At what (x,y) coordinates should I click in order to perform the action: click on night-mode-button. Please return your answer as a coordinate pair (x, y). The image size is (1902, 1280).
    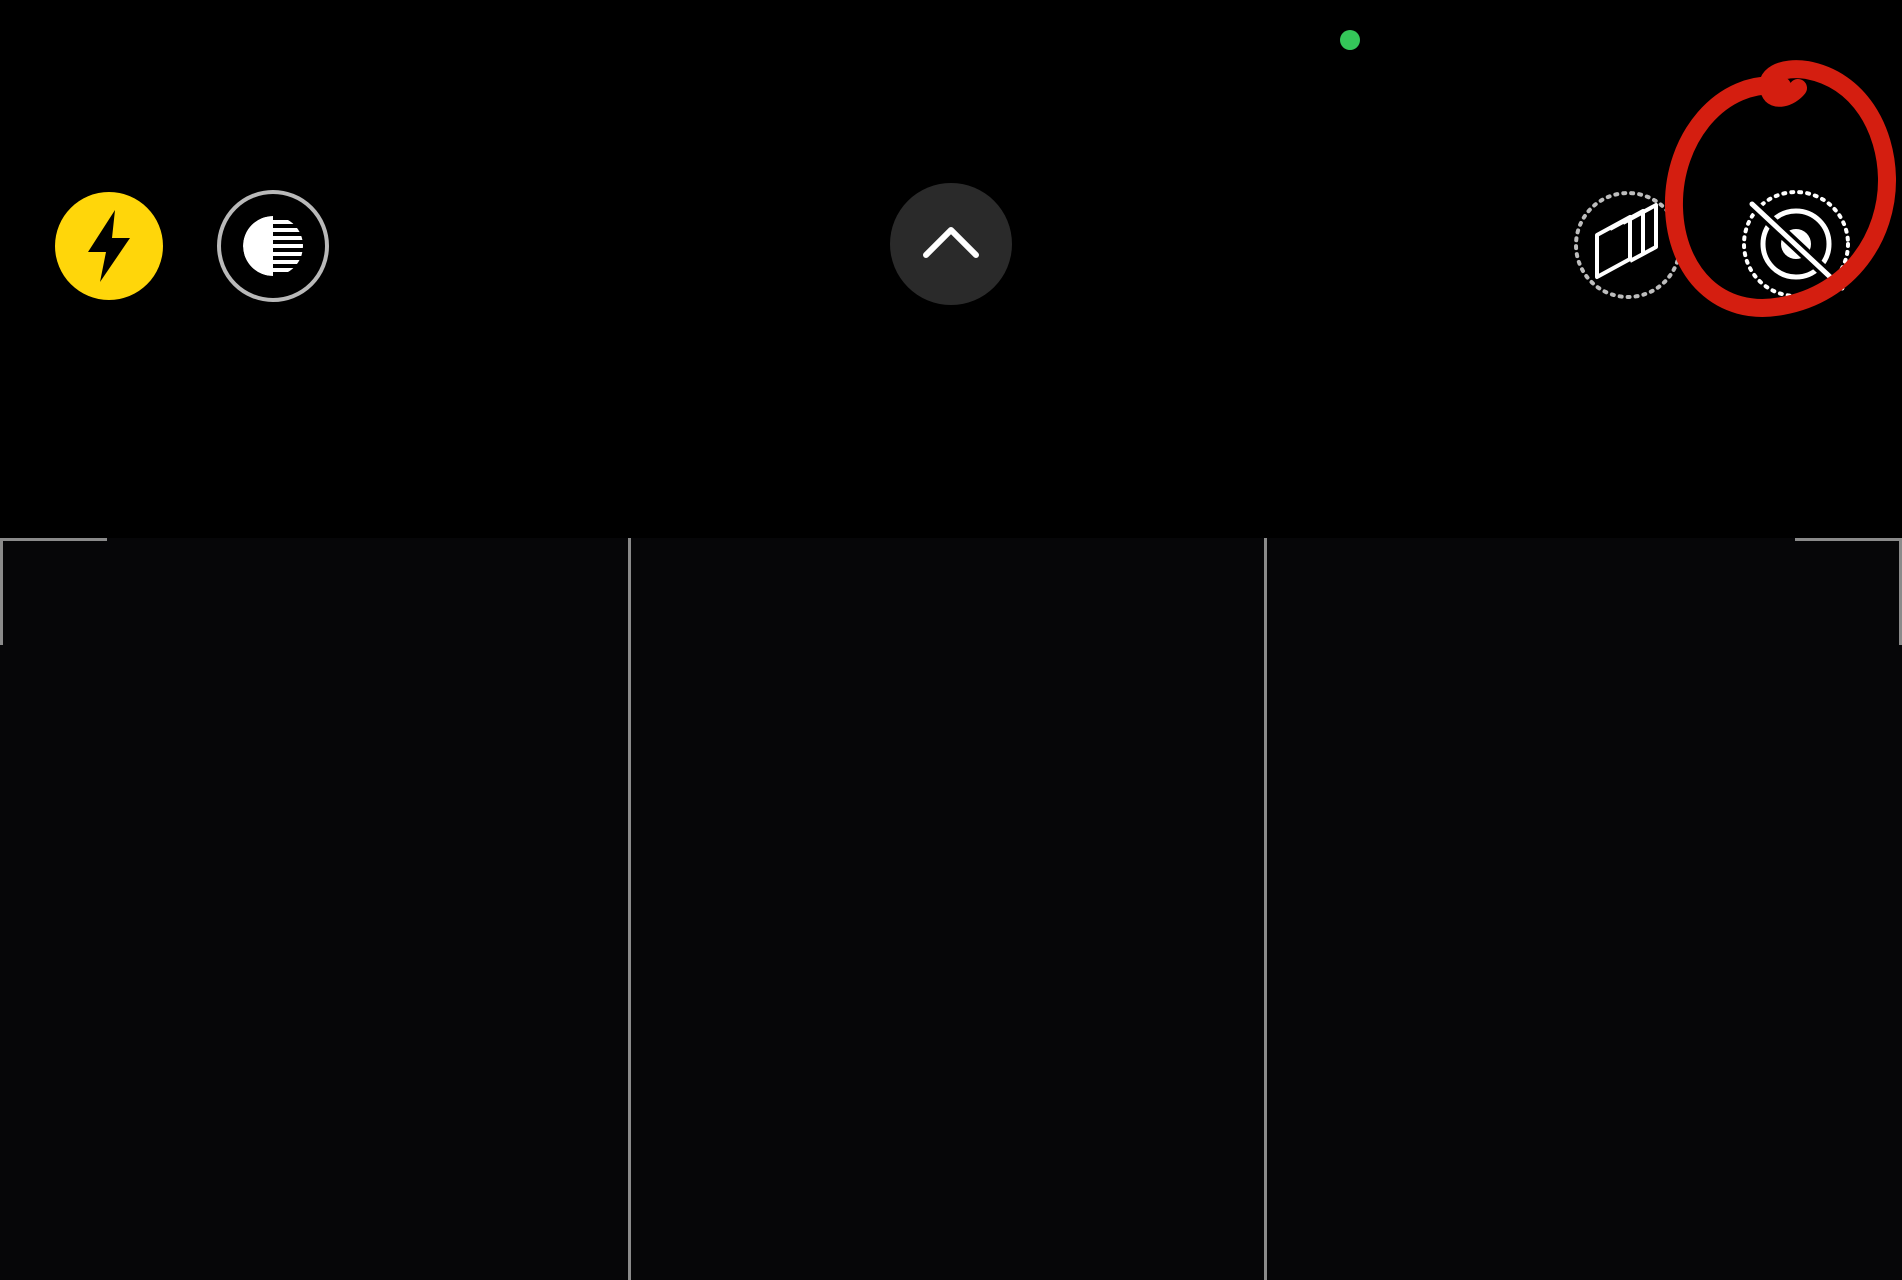
    Looking at the image, I should click on (273, 246).